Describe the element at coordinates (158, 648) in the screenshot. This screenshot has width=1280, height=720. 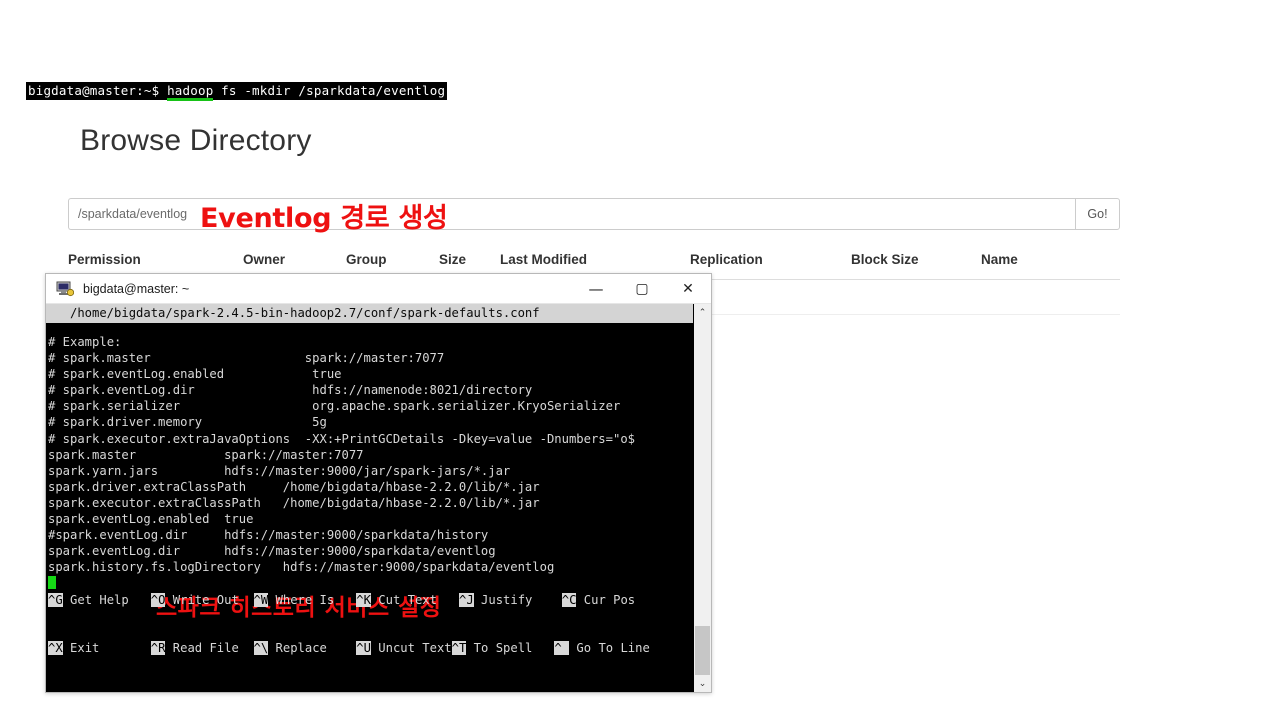
I see `nano-shortcut-key: ^R` at that location.